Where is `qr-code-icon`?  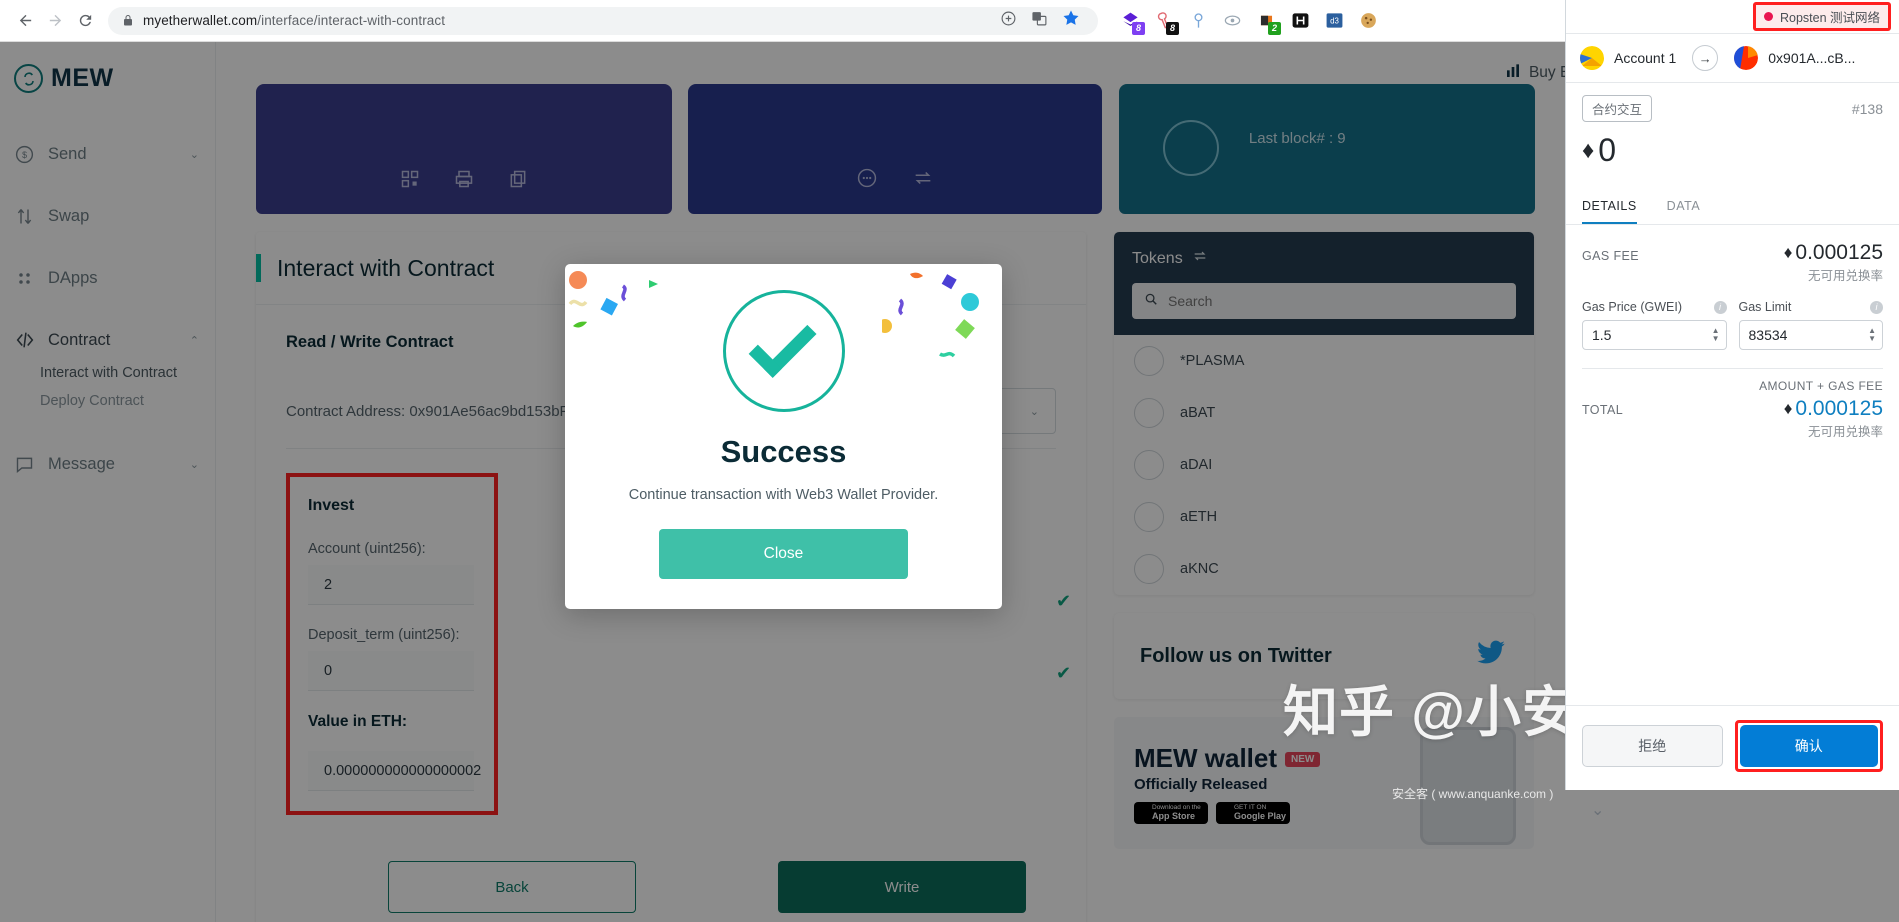
qr-code-icon is located at coordinates (410, 181).